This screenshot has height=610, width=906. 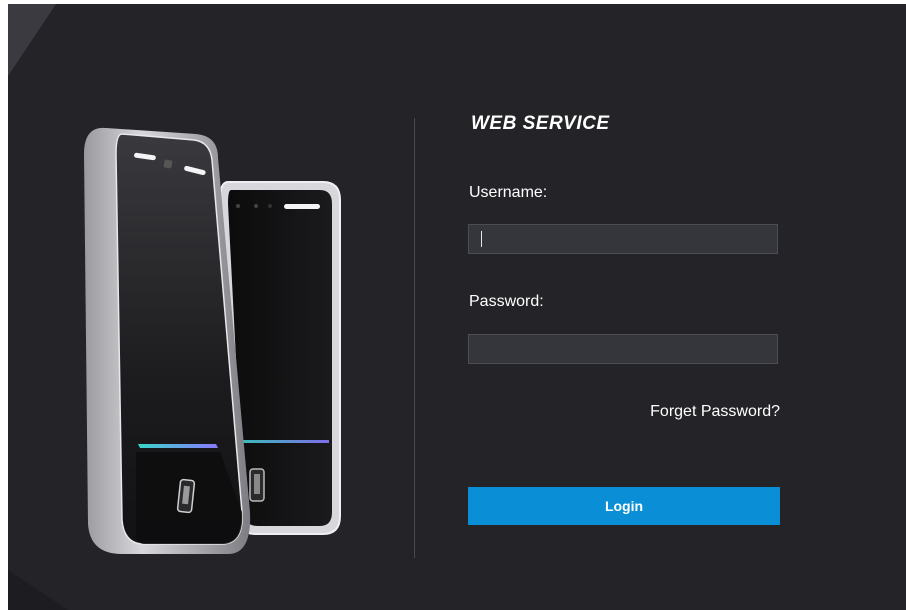 What do you see at coordinates (38, 590) in the screenshot?
I see `decorative-corner-bottom` at bounding box center [38, 590].